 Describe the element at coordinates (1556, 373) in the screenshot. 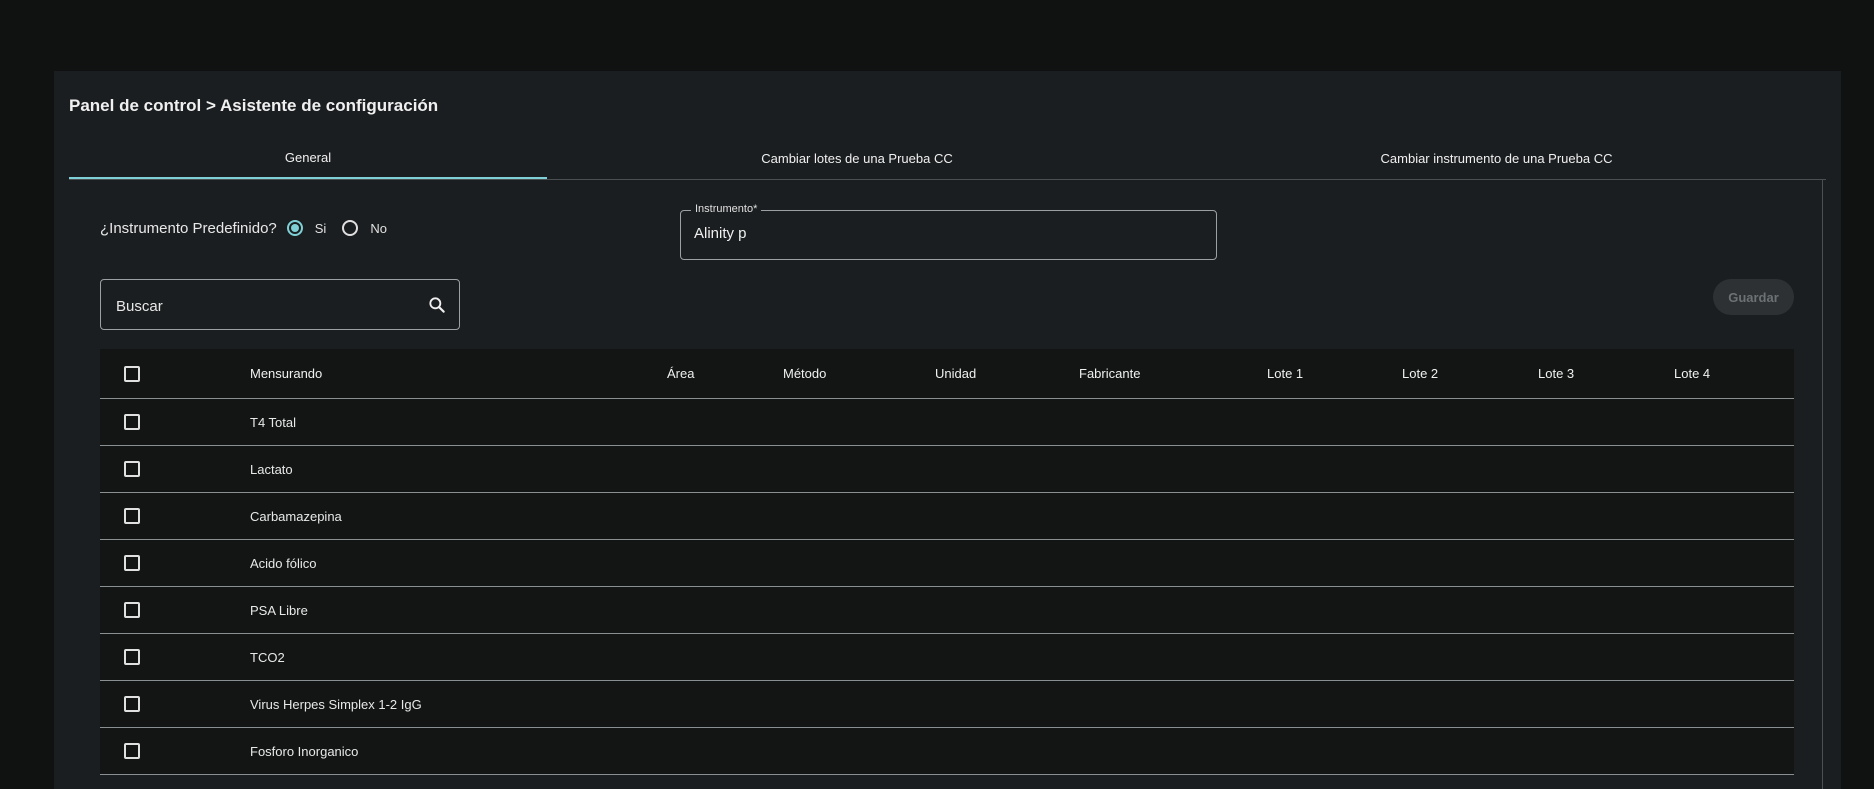

I see `col-lote-3: Lote 3` at that location.